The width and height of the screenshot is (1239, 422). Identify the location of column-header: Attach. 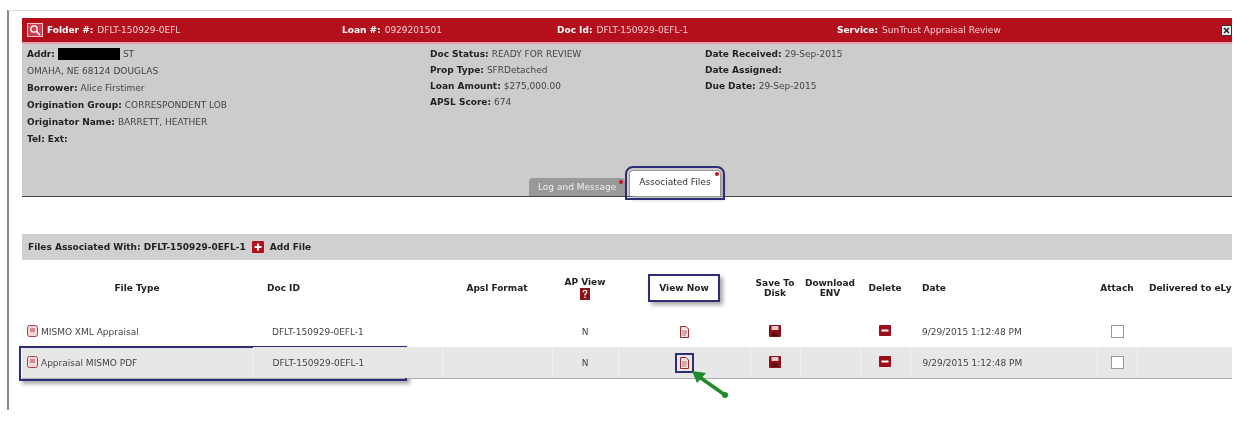
(1117, 288).